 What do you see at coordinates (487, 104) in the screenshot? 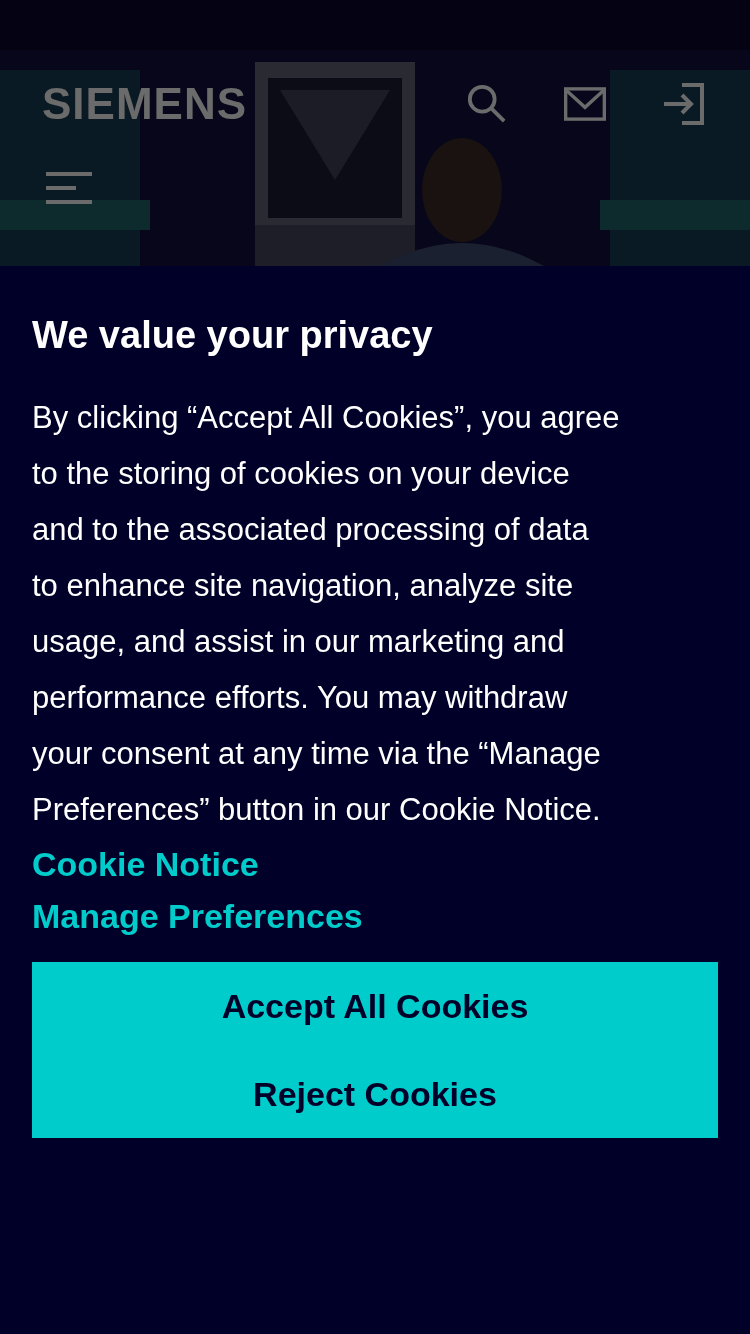
I see `search-icon` at bounding box center [487, 104].